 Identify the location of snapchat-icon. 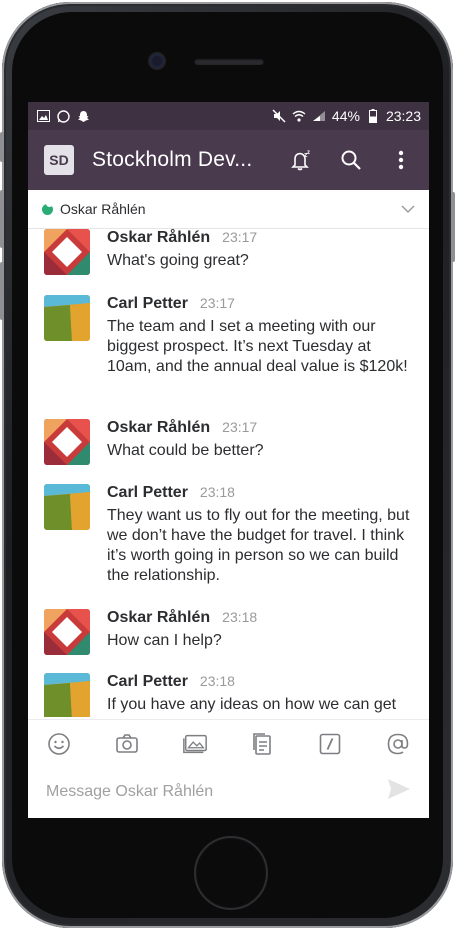
(83, 116).